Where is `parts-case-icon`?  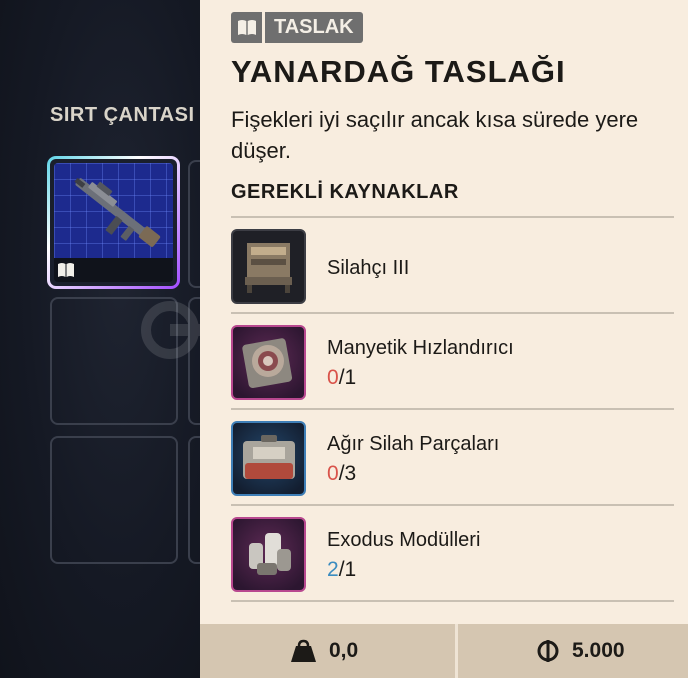
parts-case-icon is located at coordinates (268, 458).